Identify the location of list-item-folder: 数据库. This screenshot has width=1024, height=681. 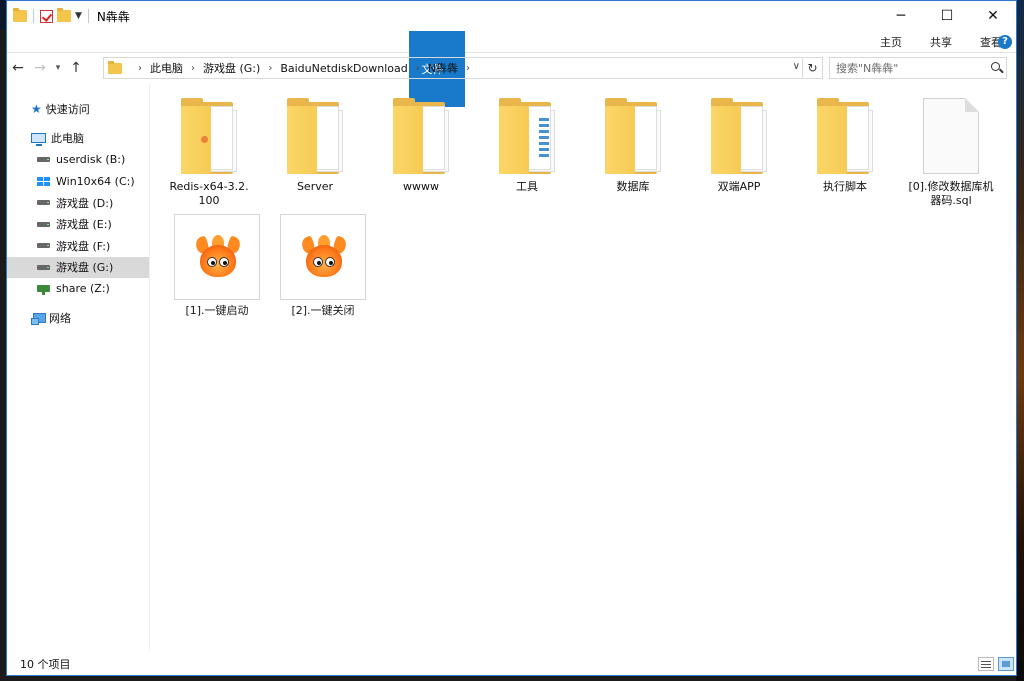
(633, 146).